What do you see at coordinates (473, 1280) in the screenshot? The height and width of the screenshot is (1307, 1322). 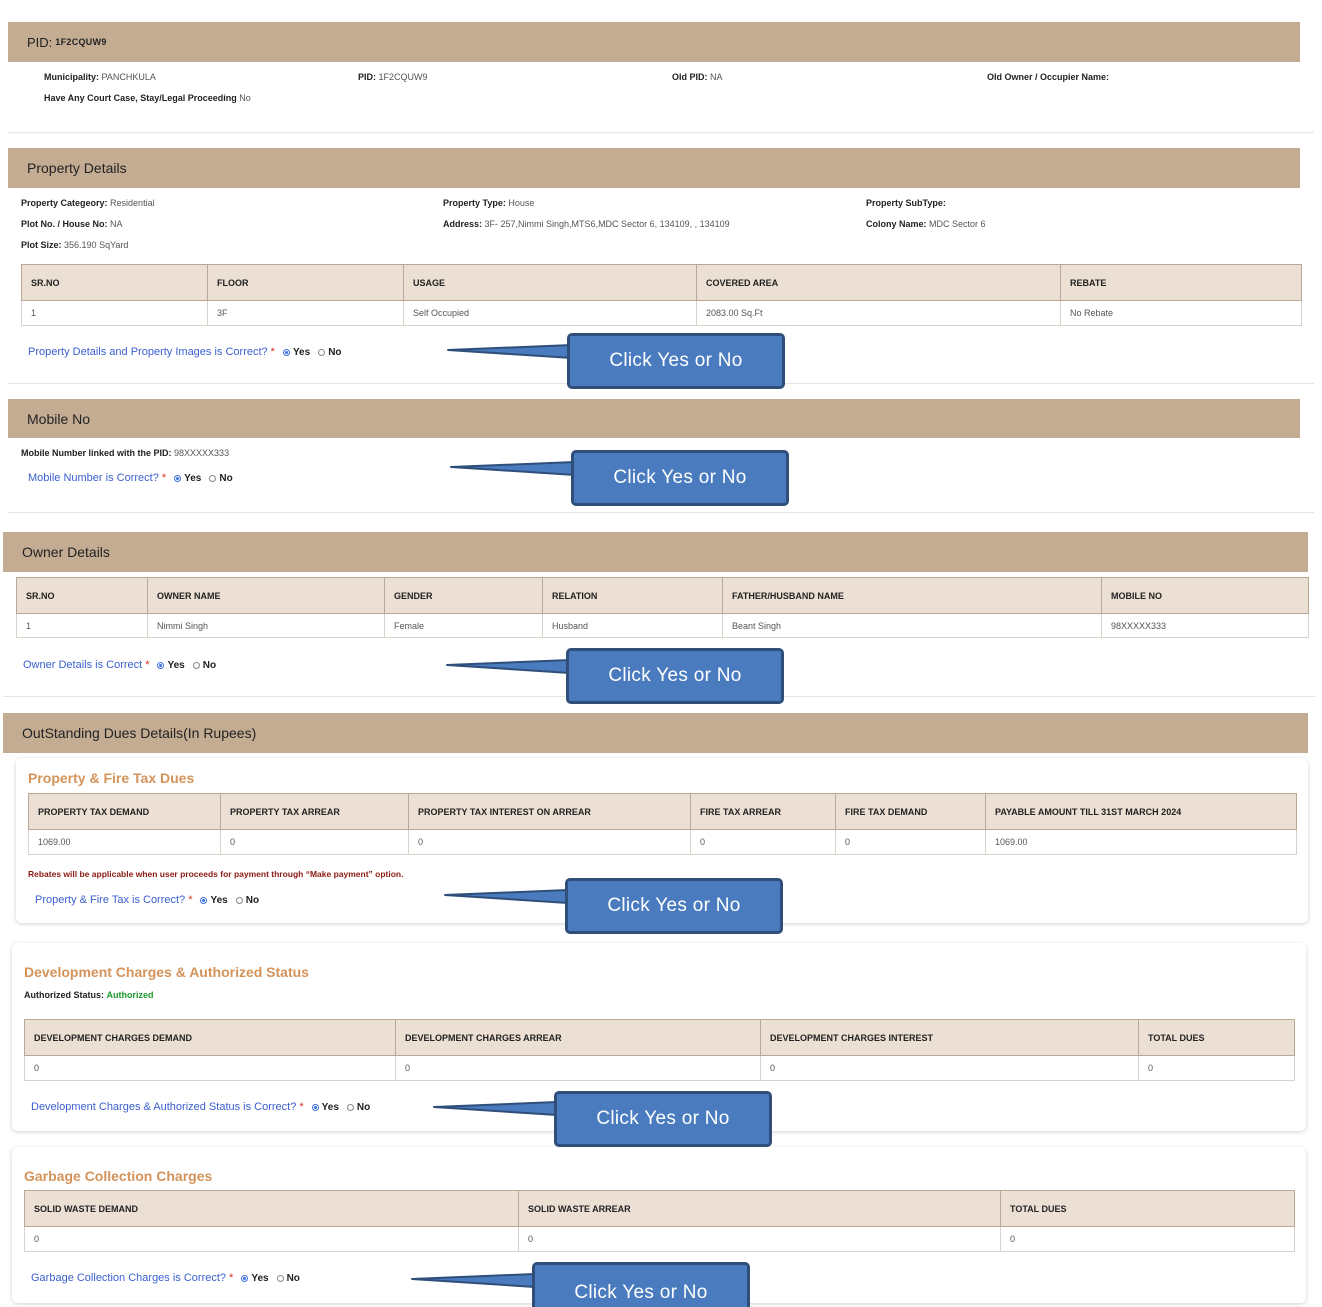 I see `callout-pointer-garbage` at bounding box center [473, 1280].